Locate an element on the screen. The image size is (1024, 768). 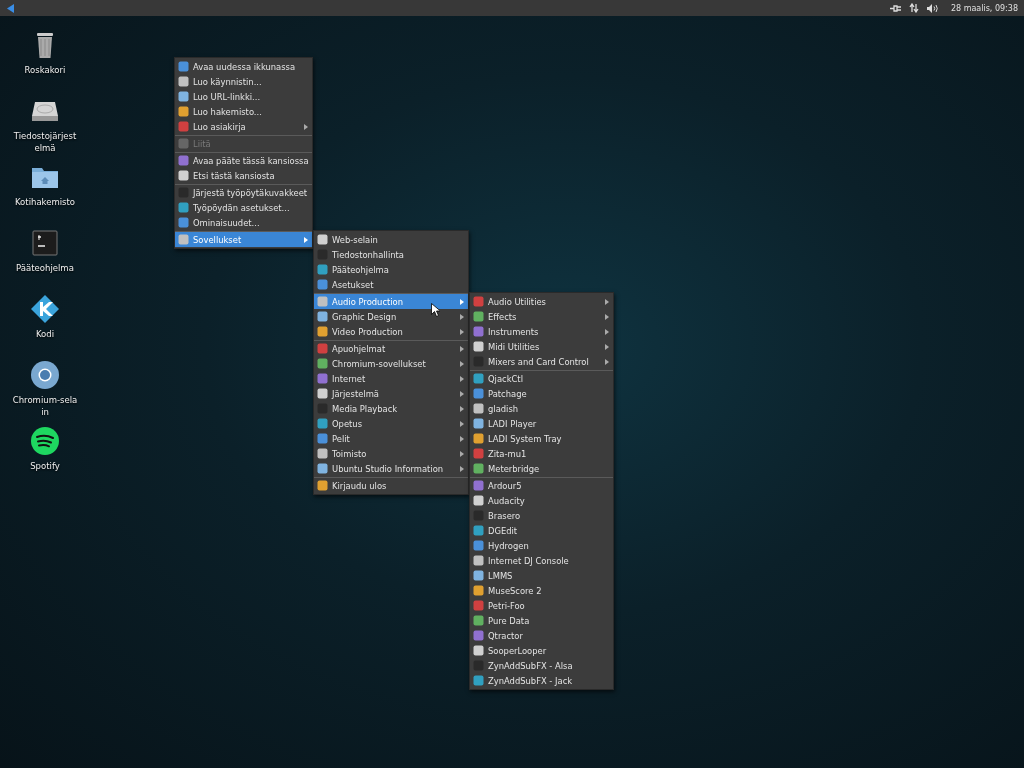
desktop-icon-label: Kotihakemisto is located at coordinates (45, 202).